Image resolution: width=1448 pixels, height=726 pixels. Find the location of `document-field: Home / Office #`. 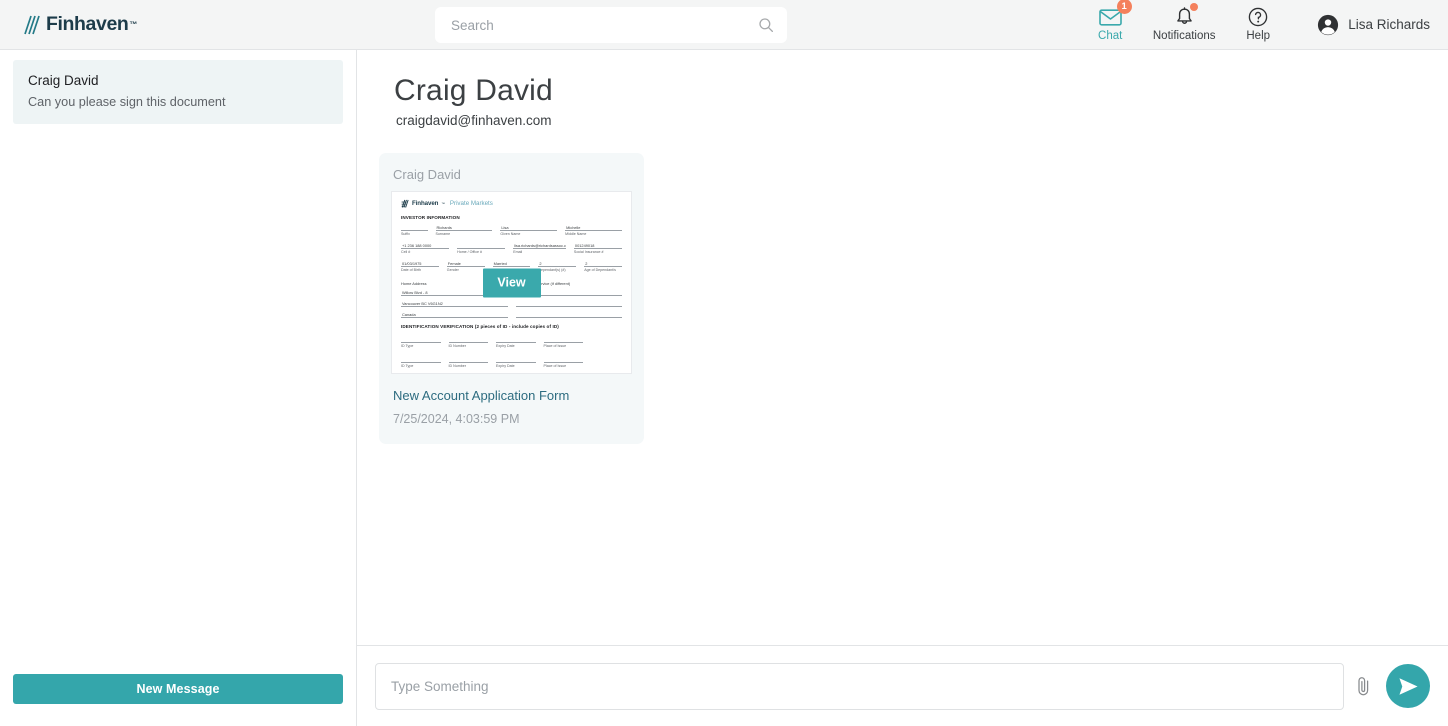

document-field: Home / Office # is located at coordinates (481, 248).